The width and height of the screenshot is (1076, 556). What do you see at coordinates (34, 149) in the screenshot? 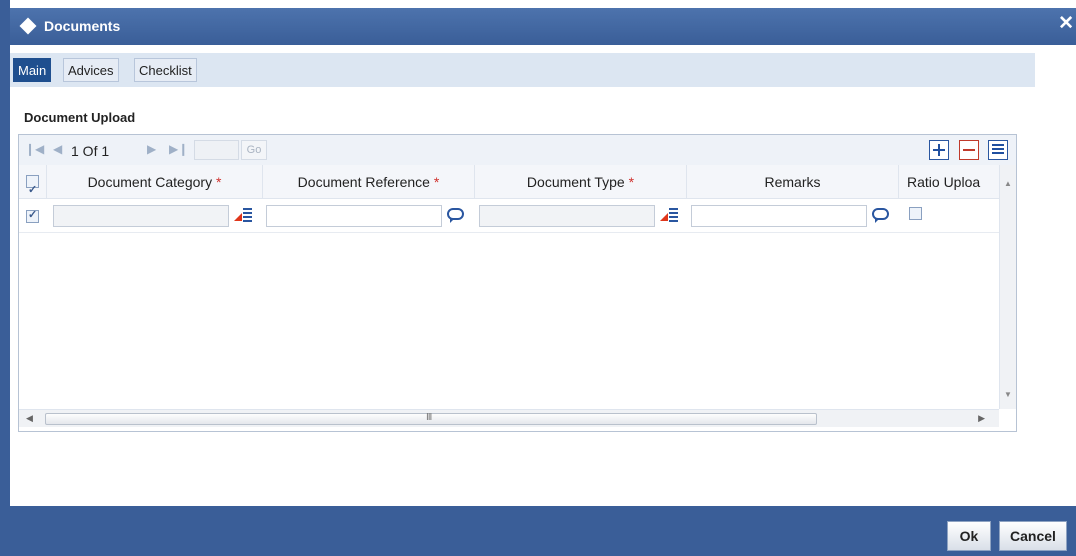
I see `first-page-icon: ❙◀` at bounding box center [34, 149].